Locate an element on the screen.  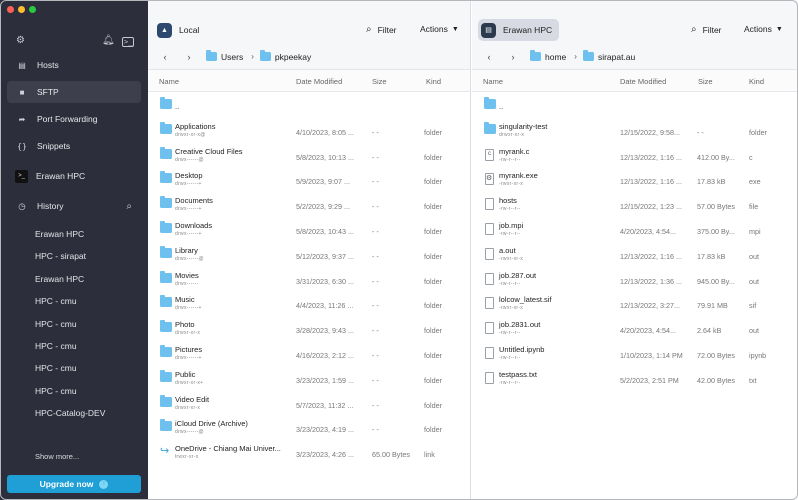
file-permissions: -rwxr-xr-x is located at coordinates (511, 308).